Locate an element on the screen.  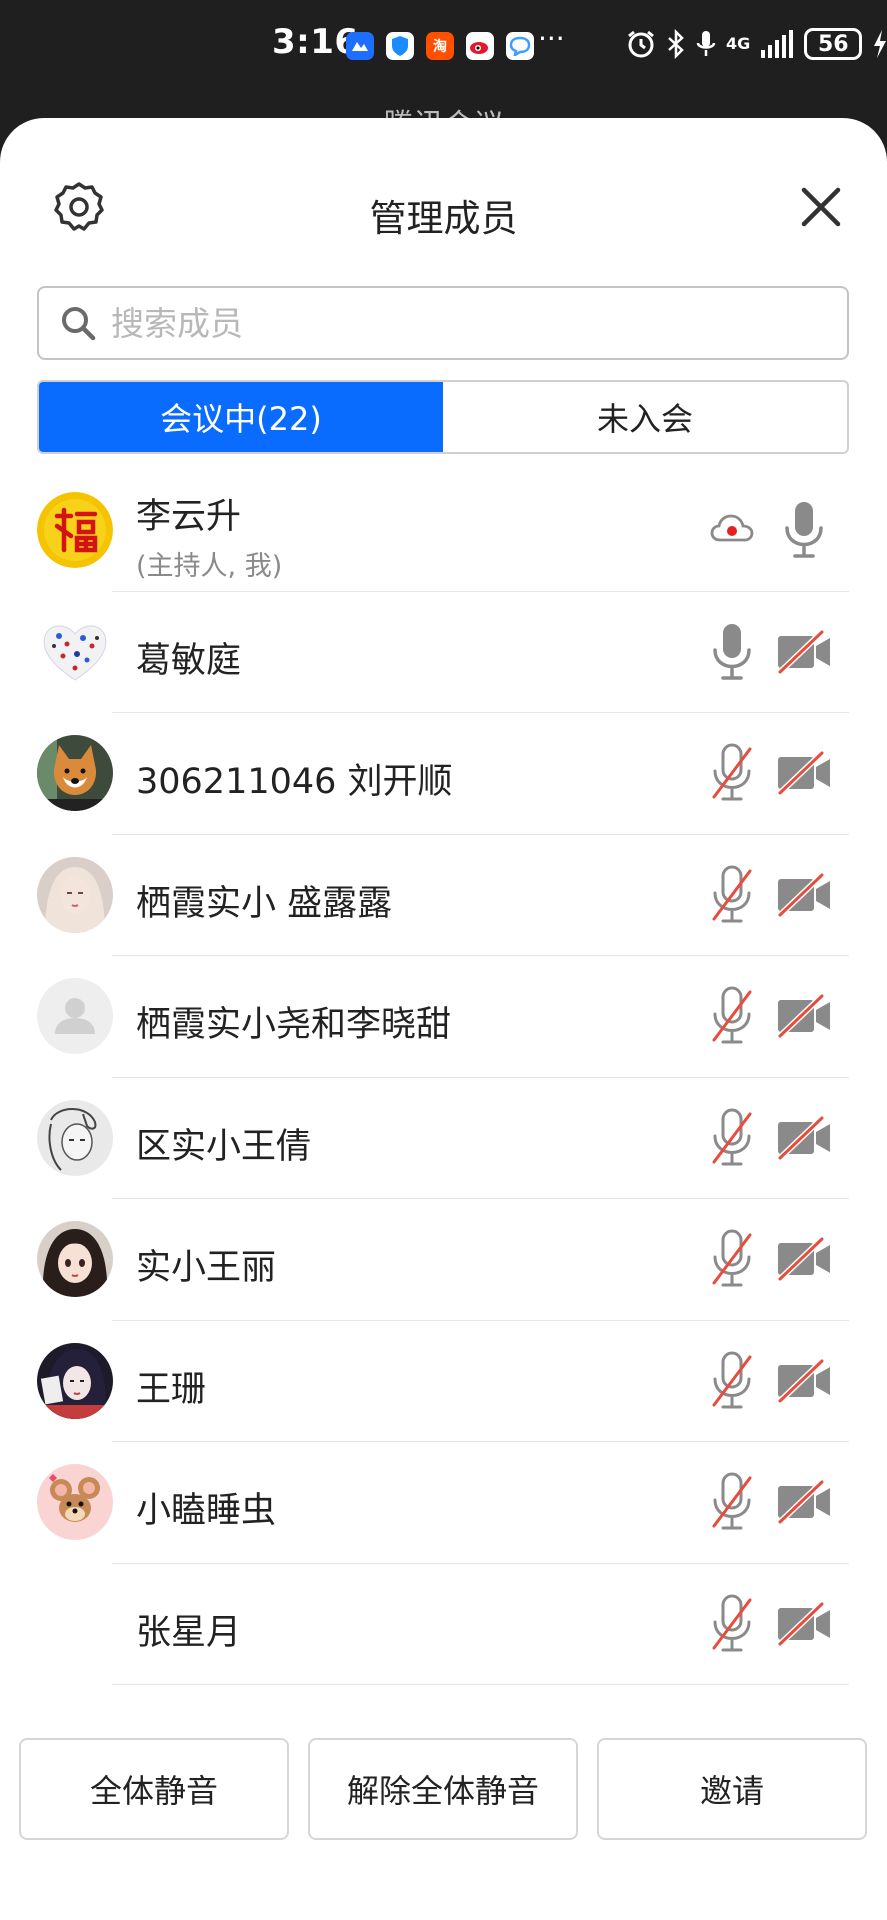
page-title: 管理成员 is located at coordinates (443, 218).